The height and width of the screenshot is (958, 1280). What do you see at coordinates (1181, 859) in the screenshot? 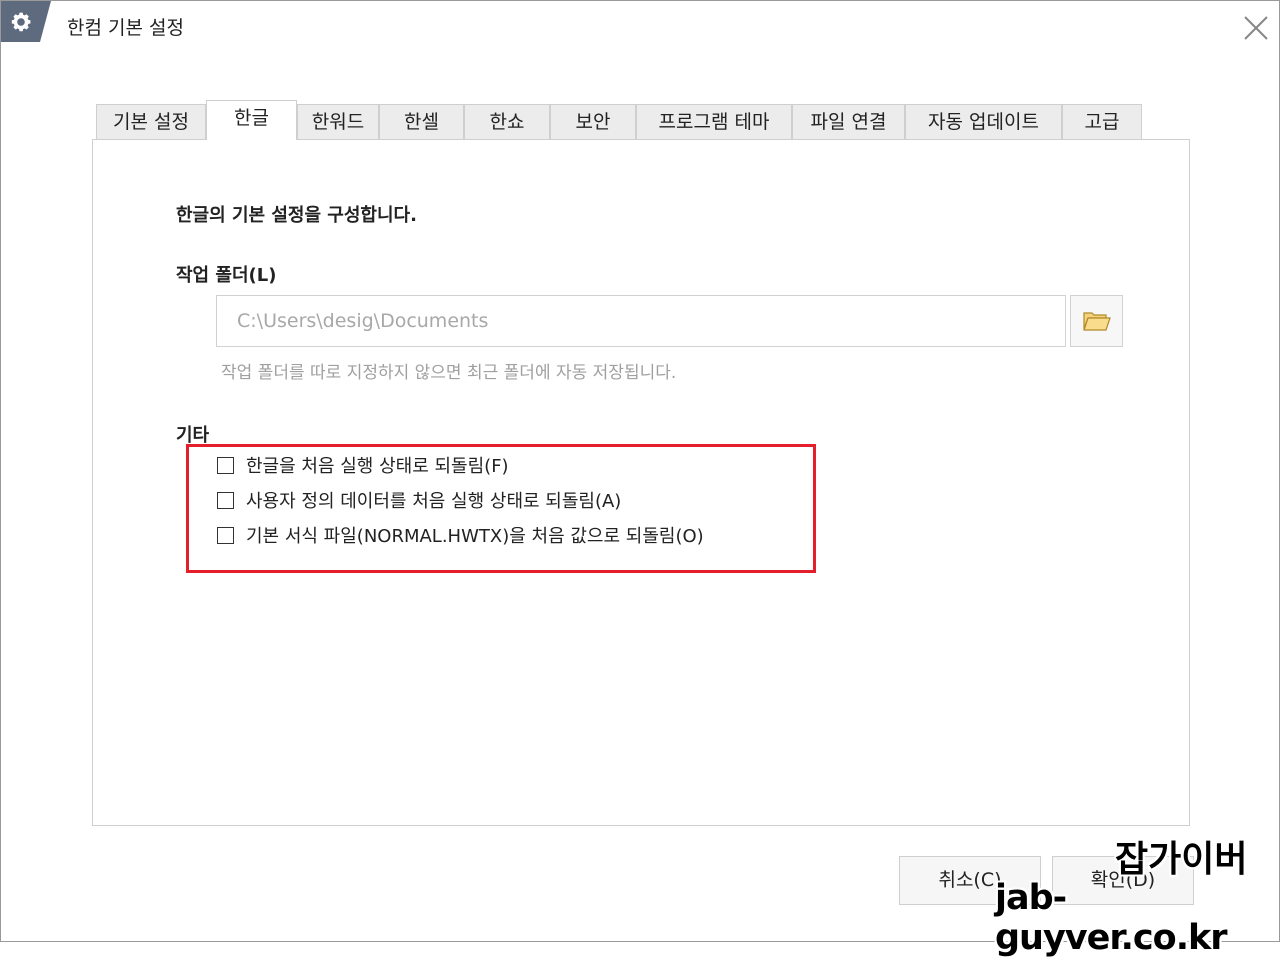
I see `watermark-title: 잡가이버` at bounding box center [1181, 859].